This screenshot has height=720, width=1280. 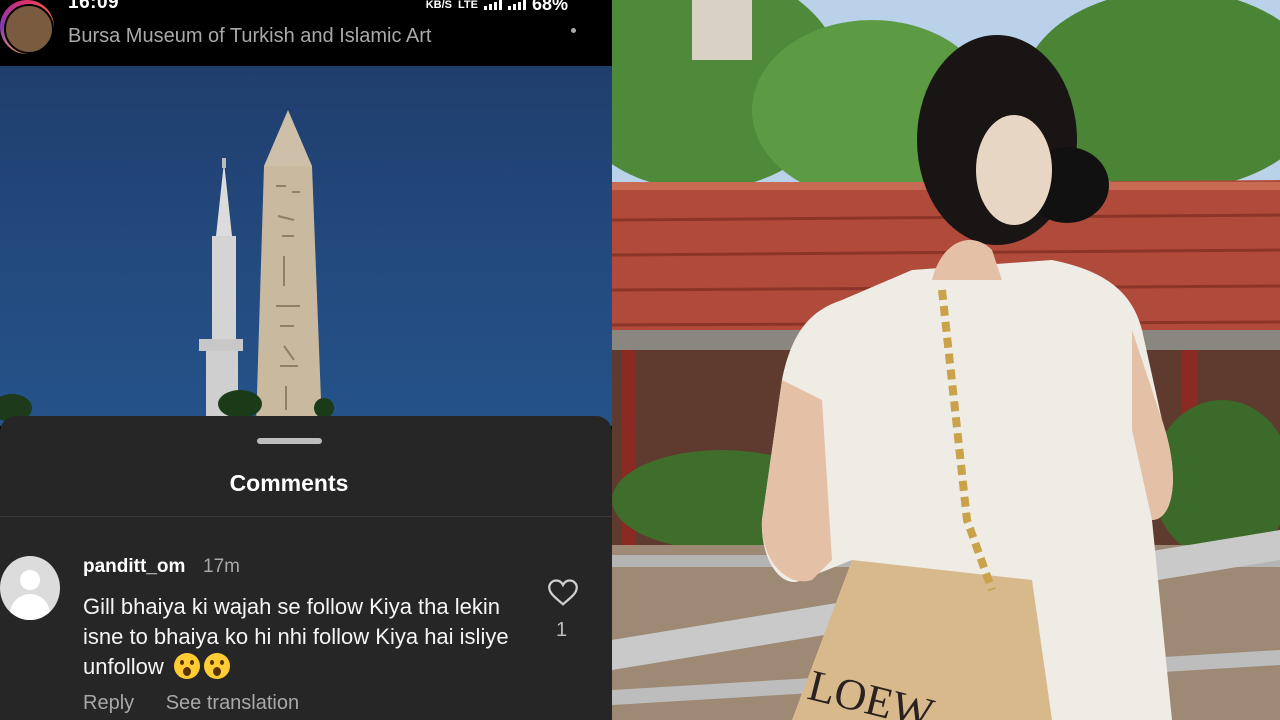 What do you see at coordinates (134, 567) in the screenshot?
I see `comment-username: panditt_om` at bounding box center [134, 567].